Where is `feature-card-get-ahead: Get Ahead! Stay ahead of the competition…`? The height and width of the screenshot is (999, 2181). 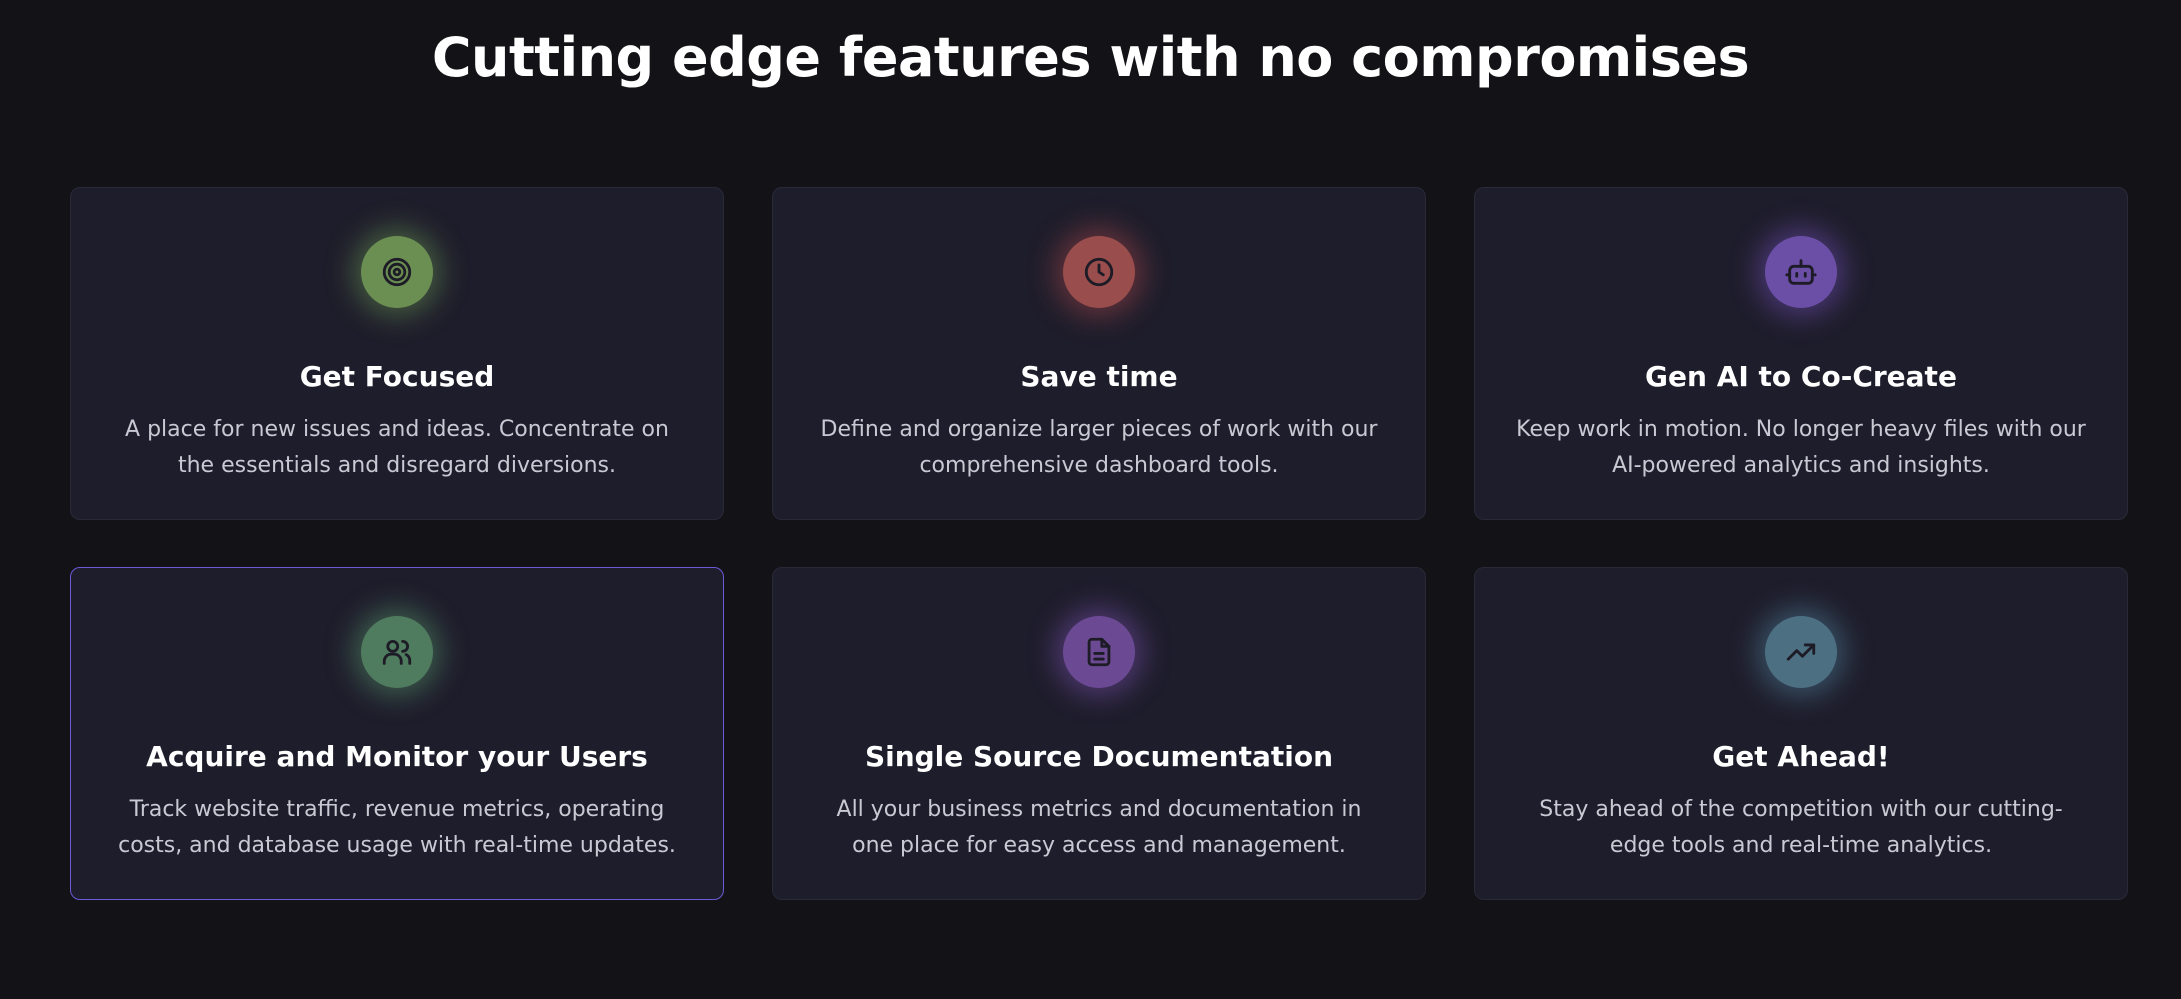
feature-card-get-ahead: Get Ahead! Stay ahead of the competition… is located at coordinates (1801, 733).